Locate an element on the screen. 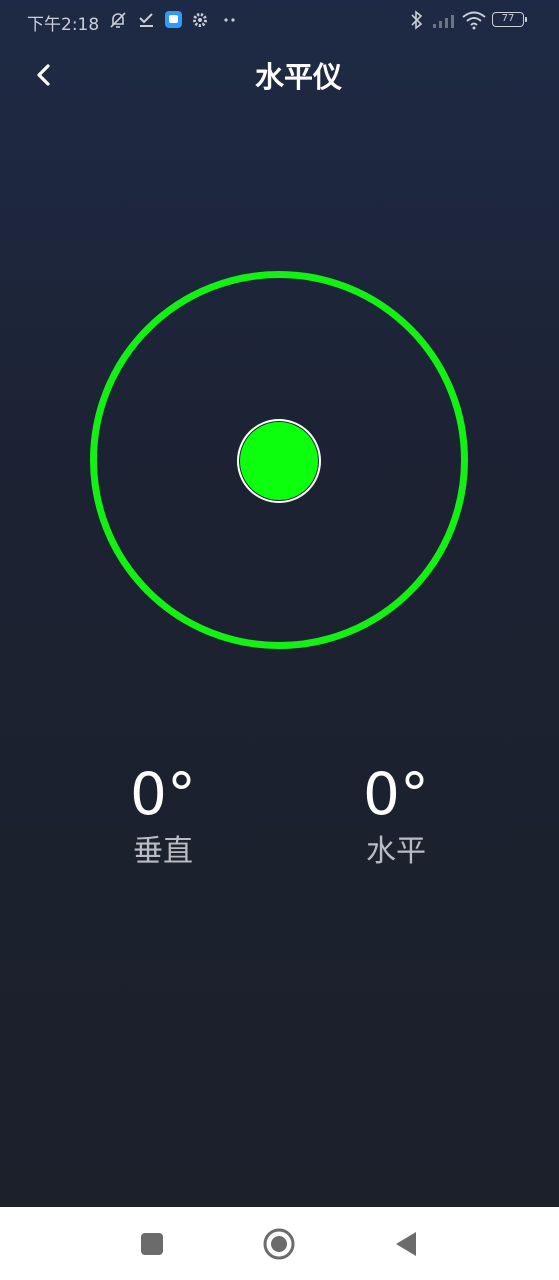 This screenshot has height=1280, width=559. level-bubble is located at coordinates (279, 461).